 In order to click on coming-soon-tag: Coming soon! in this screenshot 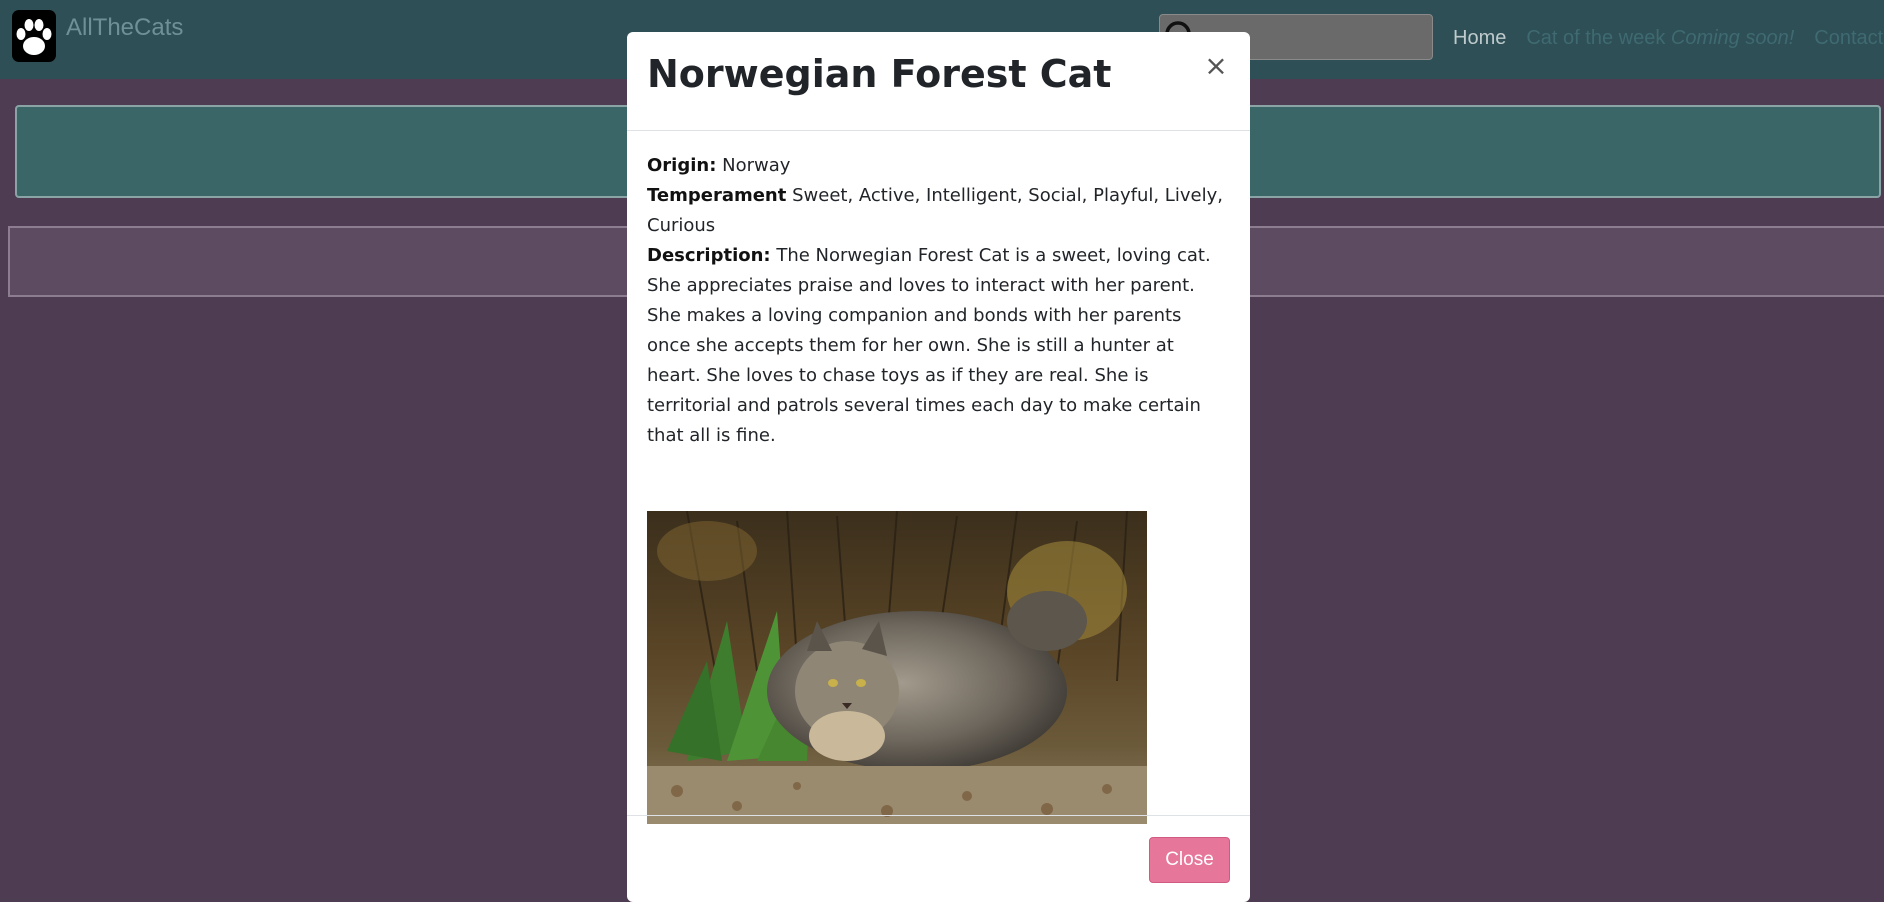, I will do `click(1732, 38)`.